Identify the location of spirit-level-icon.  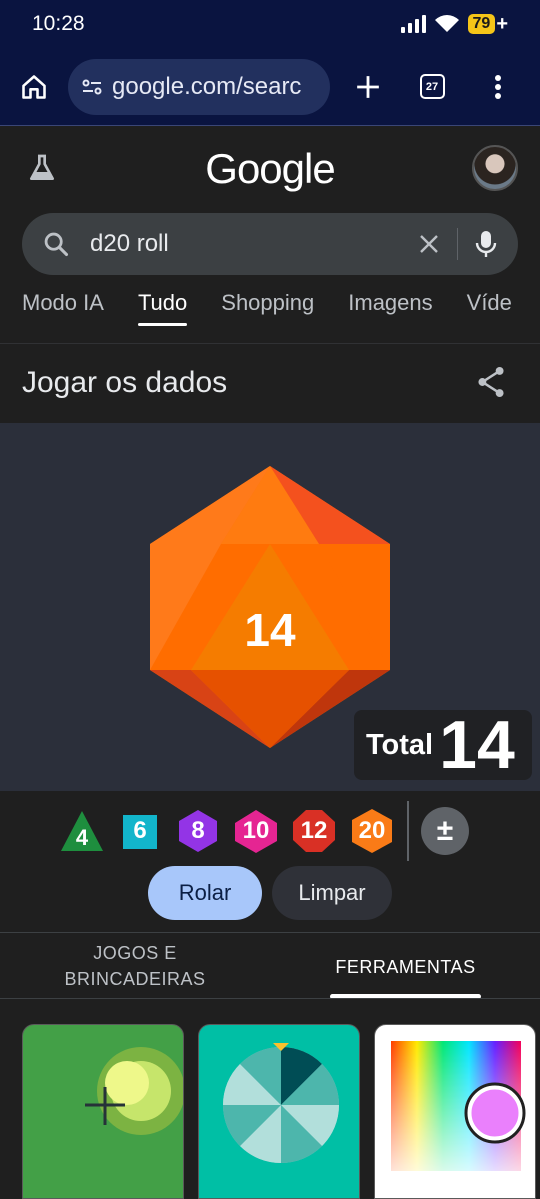
(134, 1091).